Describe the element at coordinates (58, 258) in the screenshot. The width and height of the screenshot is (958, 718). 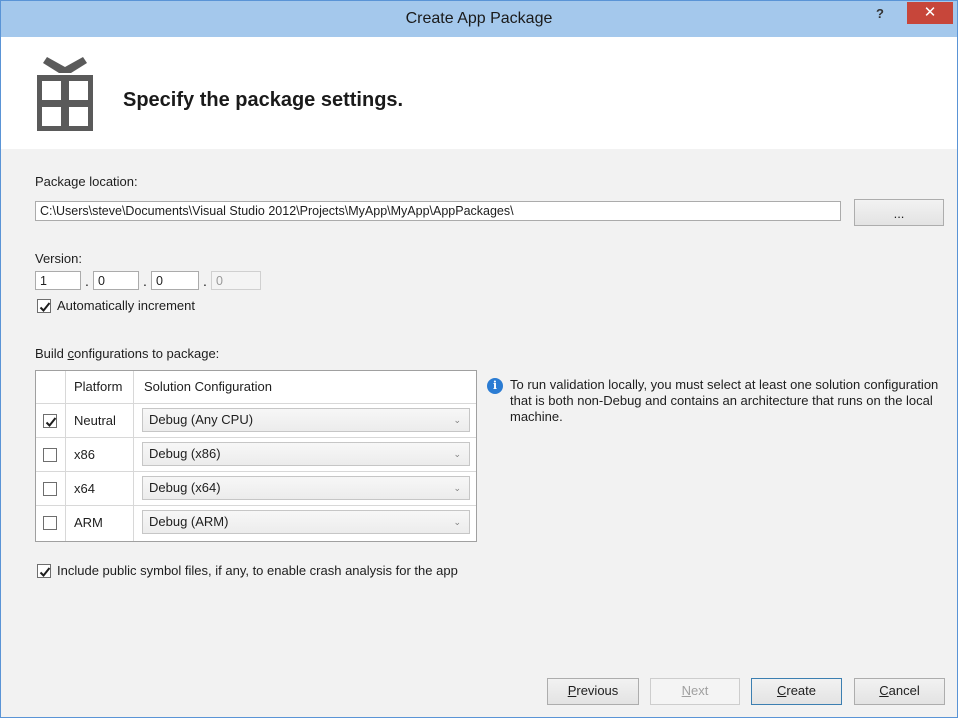
I see `version-label: Version:` at that location.